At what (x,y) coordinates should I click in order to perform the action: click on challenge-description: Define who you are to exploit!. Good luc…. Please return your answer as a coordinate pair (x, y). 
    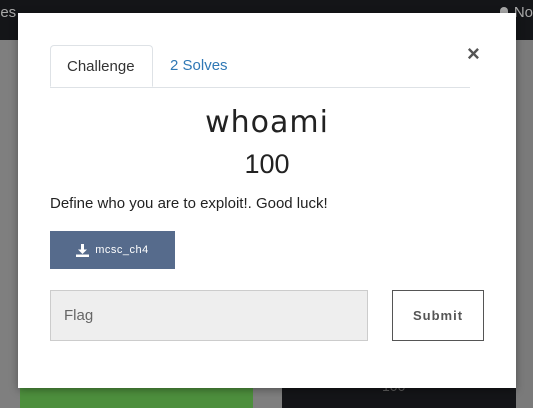
    Looking at the image, I should click on (189, 203).